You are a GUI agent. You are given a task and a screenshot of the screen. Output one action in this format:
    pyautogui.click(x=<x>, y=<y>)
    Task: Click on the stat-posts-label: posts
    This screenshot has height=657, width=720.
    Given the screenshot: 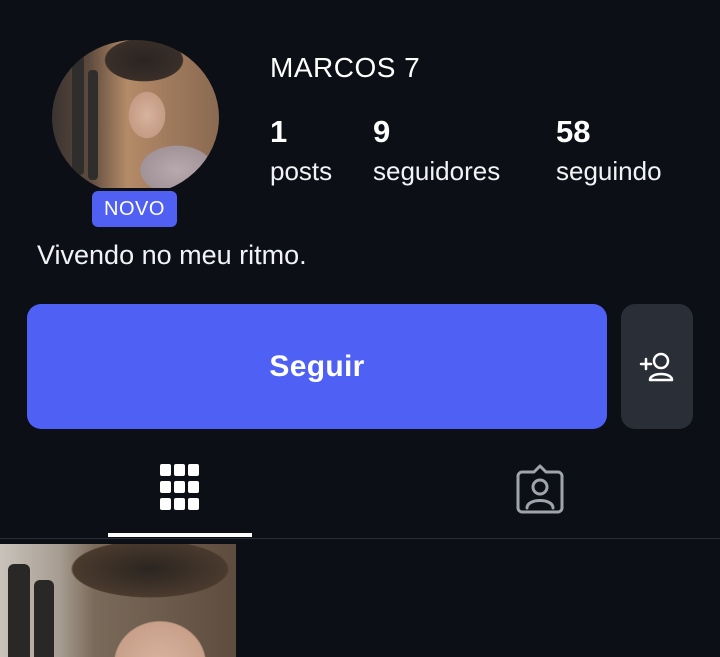 What is the action you would take?
    pyautogui.click(x=301, y=171)
    